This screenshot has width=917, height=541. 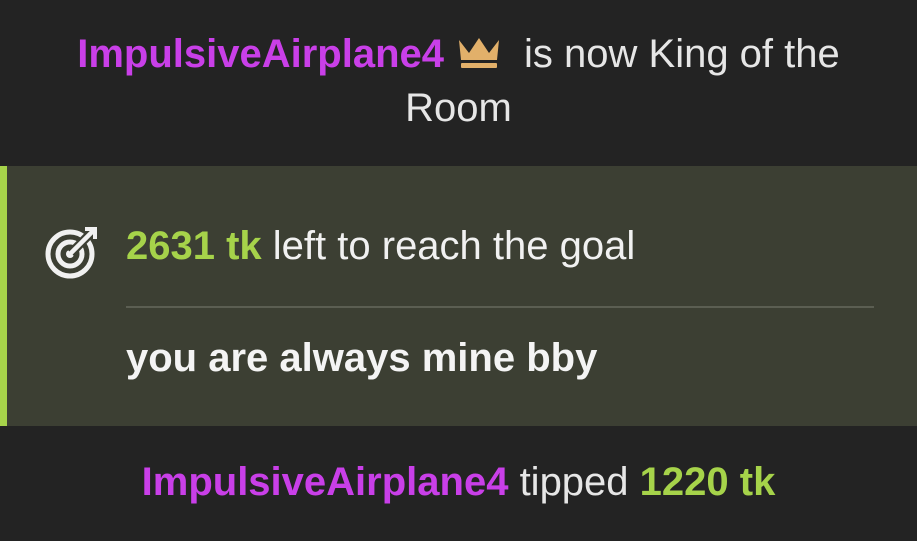 What do you see at coordinates (454, 246) in the screenshot?
I see `goal-status-text: left to reach the goal` at bounding box center [454, 246].